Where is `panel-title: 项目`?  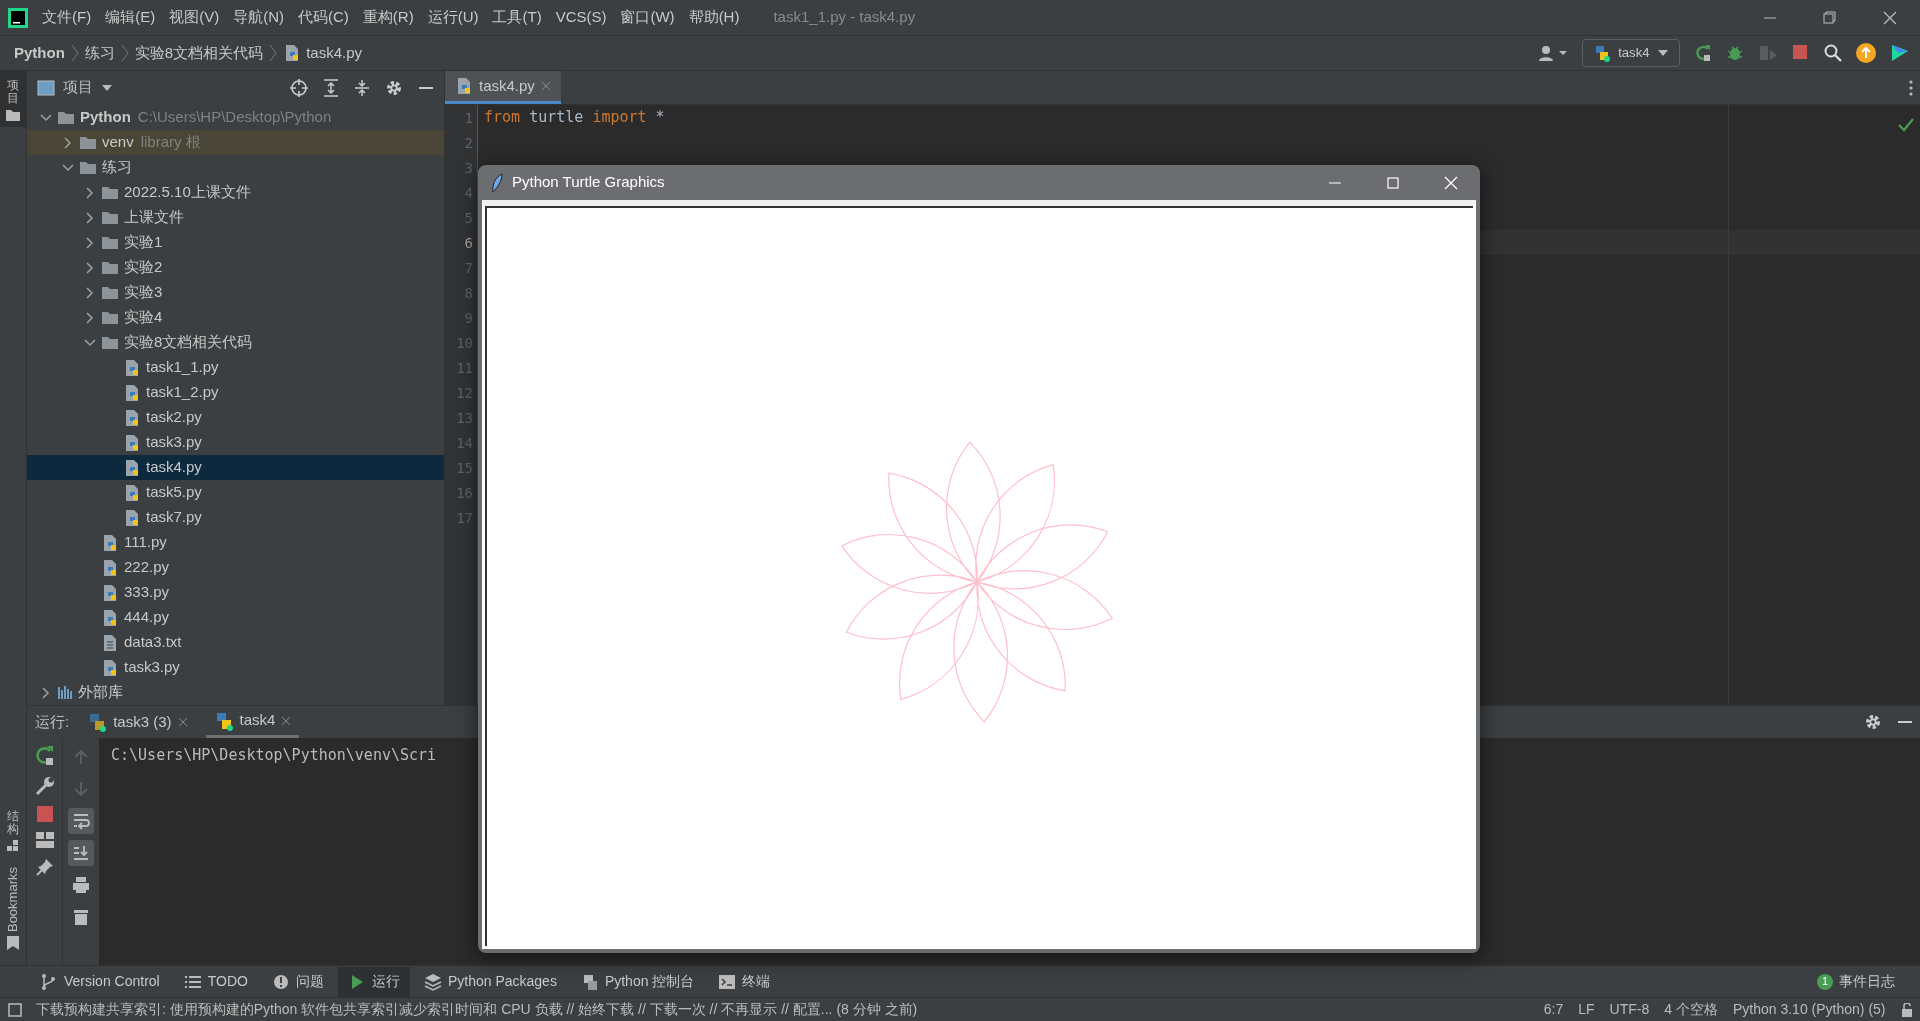
panel-title: 项目 is located at coordinates (78, 87).